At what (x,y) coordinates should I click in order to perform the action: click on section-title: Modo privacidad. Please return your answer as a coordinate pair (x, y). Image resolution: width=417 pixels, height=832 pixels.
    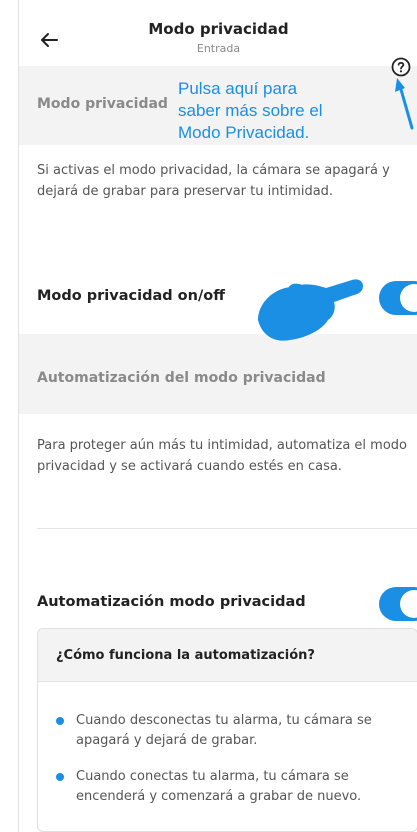
    Looking at the image, I should click on (102, 104).